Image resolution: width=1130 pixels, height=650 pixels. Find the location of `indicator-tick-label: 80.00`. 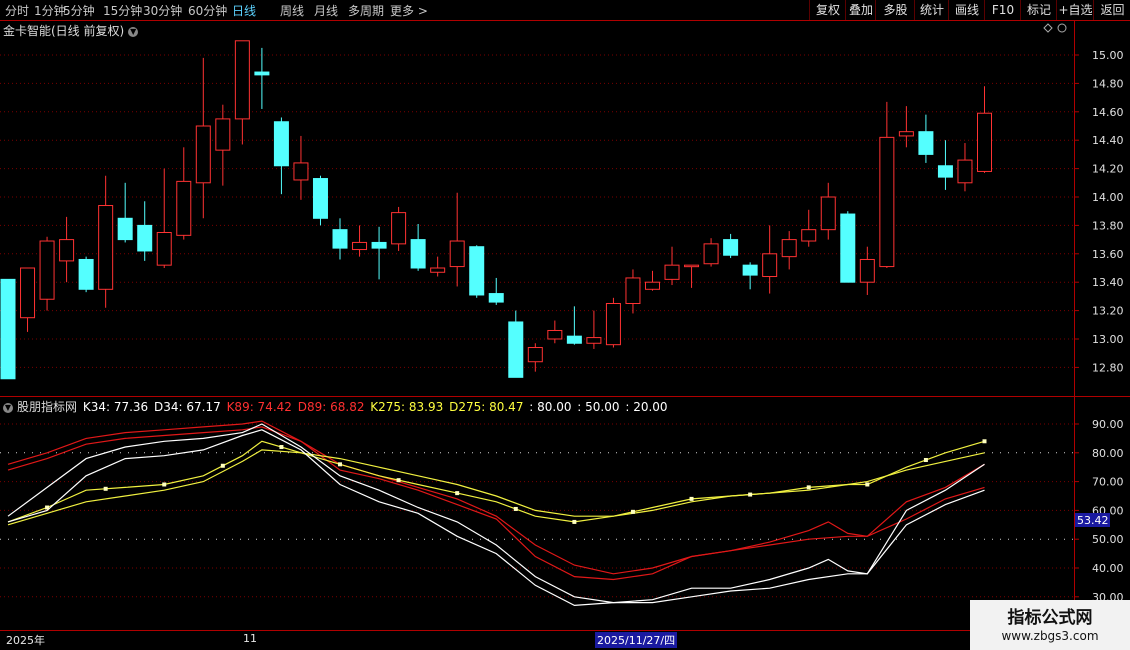

indicator-tick-label: 80.00 is located at coordinates (1108, 453).